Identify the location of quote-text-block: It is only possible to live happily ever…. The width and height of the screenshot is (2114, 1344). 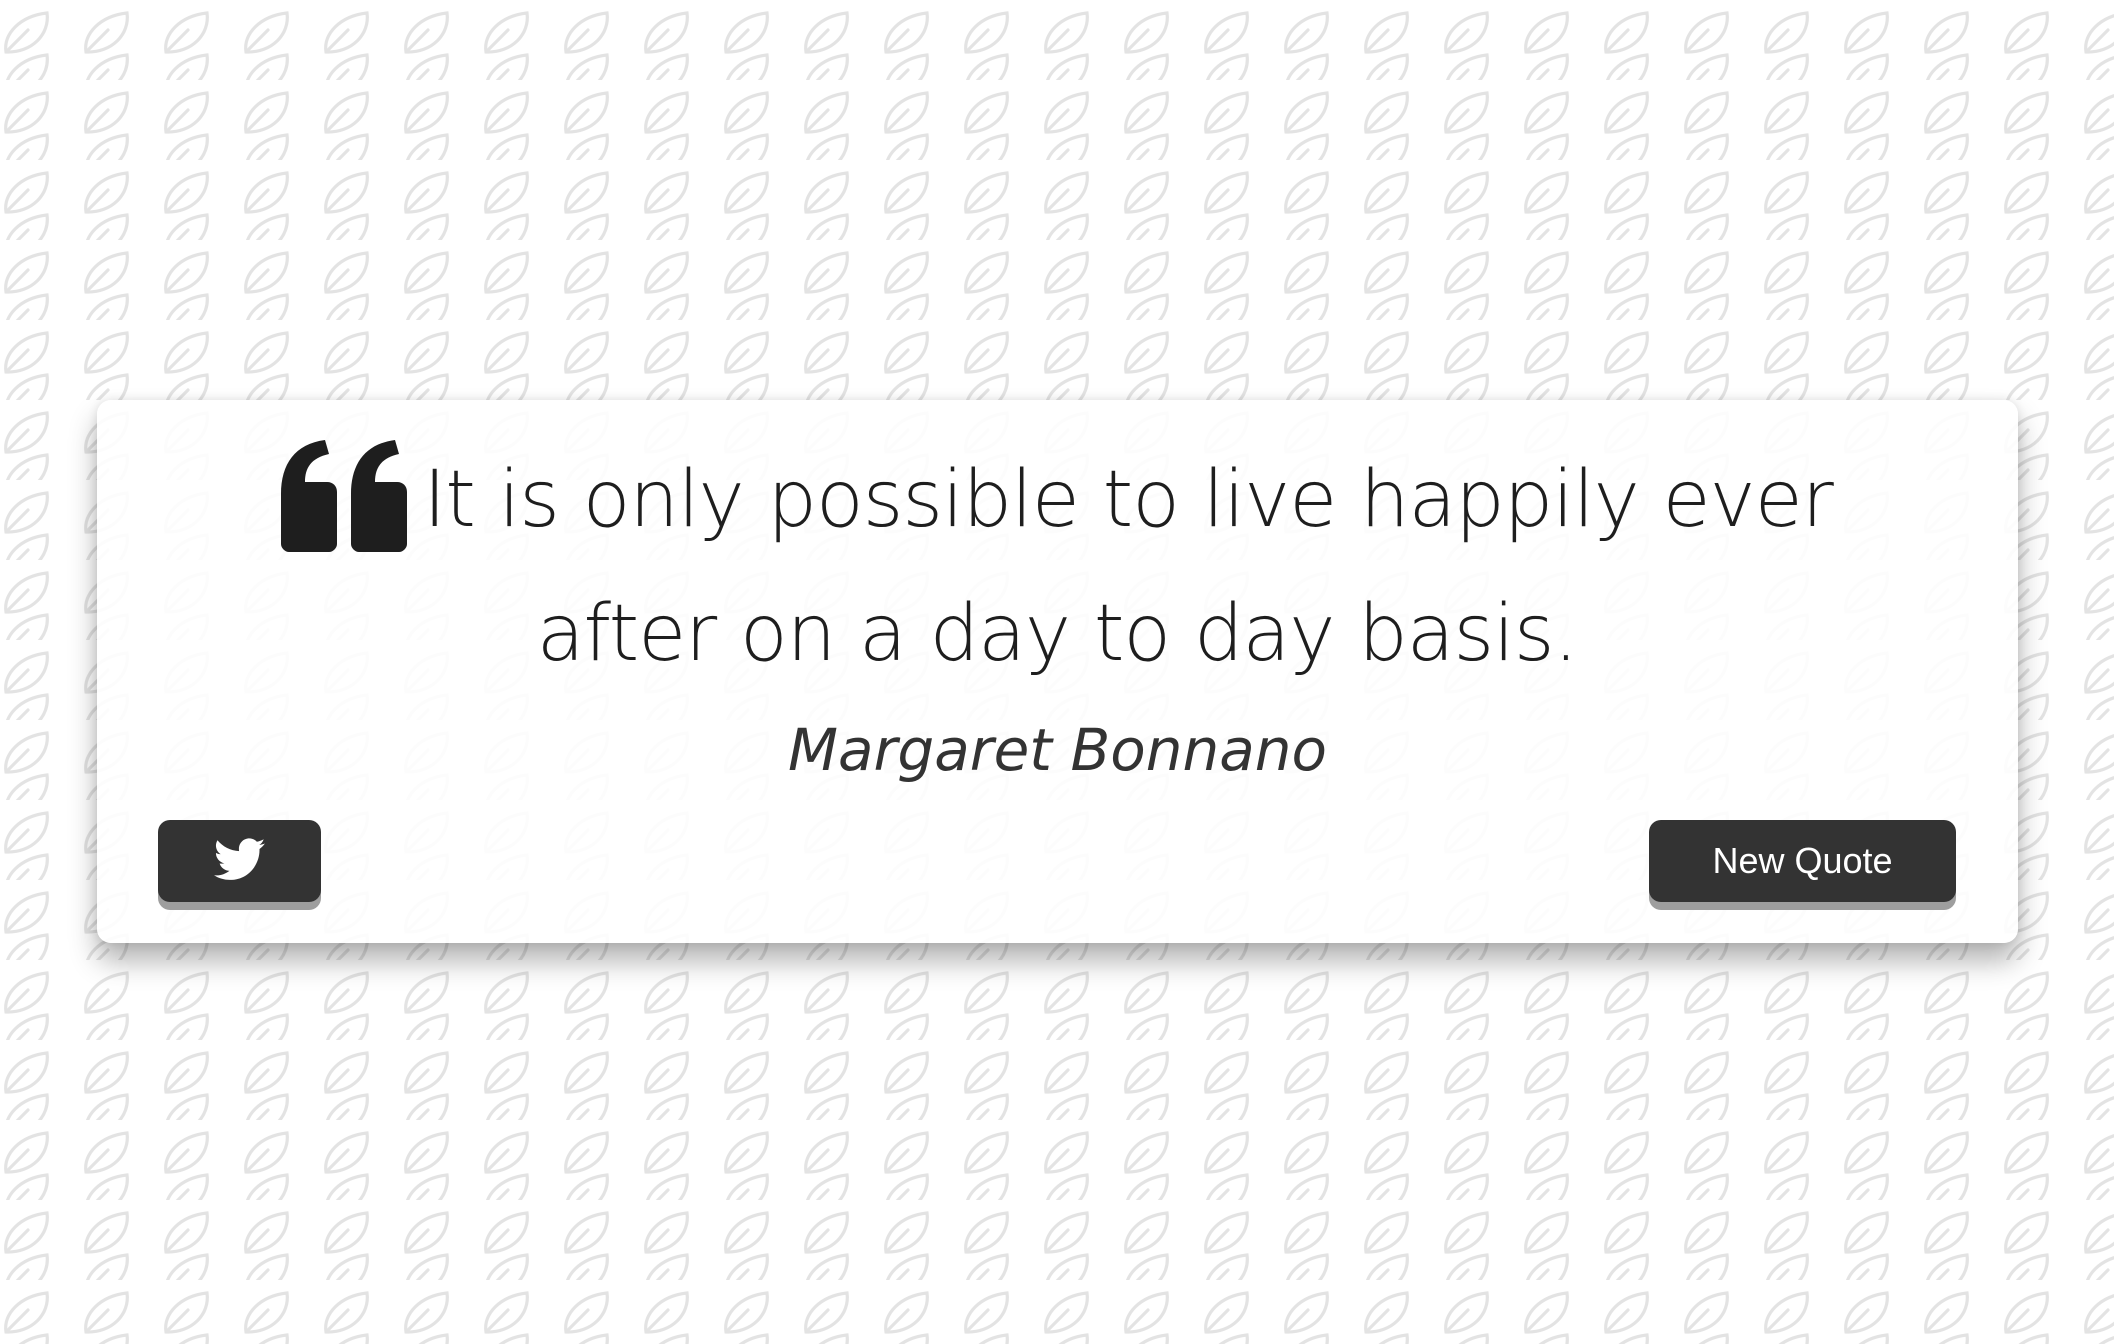
(1057, 564).